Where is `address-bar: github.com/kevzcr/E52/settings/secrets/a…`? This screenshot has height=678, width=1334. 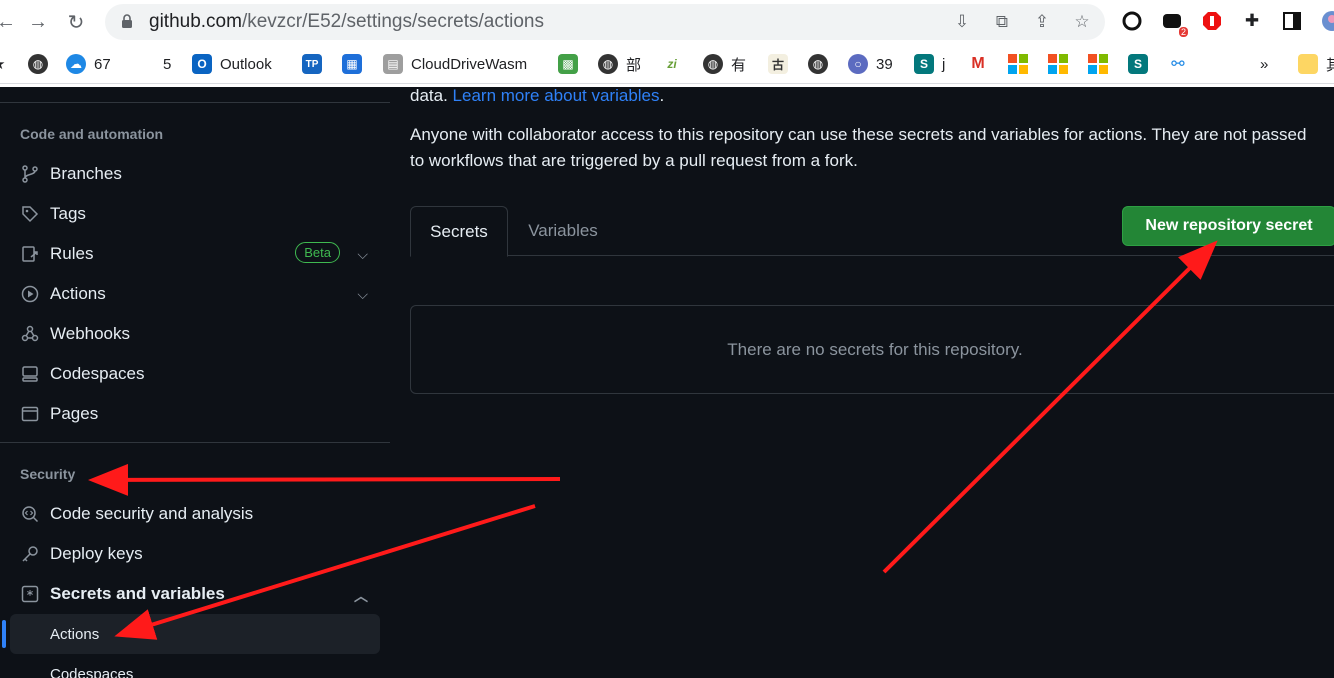 address-bar: github.com/kevzcr/E52/settings/secrets/a… is located at coordinates (605, 22).